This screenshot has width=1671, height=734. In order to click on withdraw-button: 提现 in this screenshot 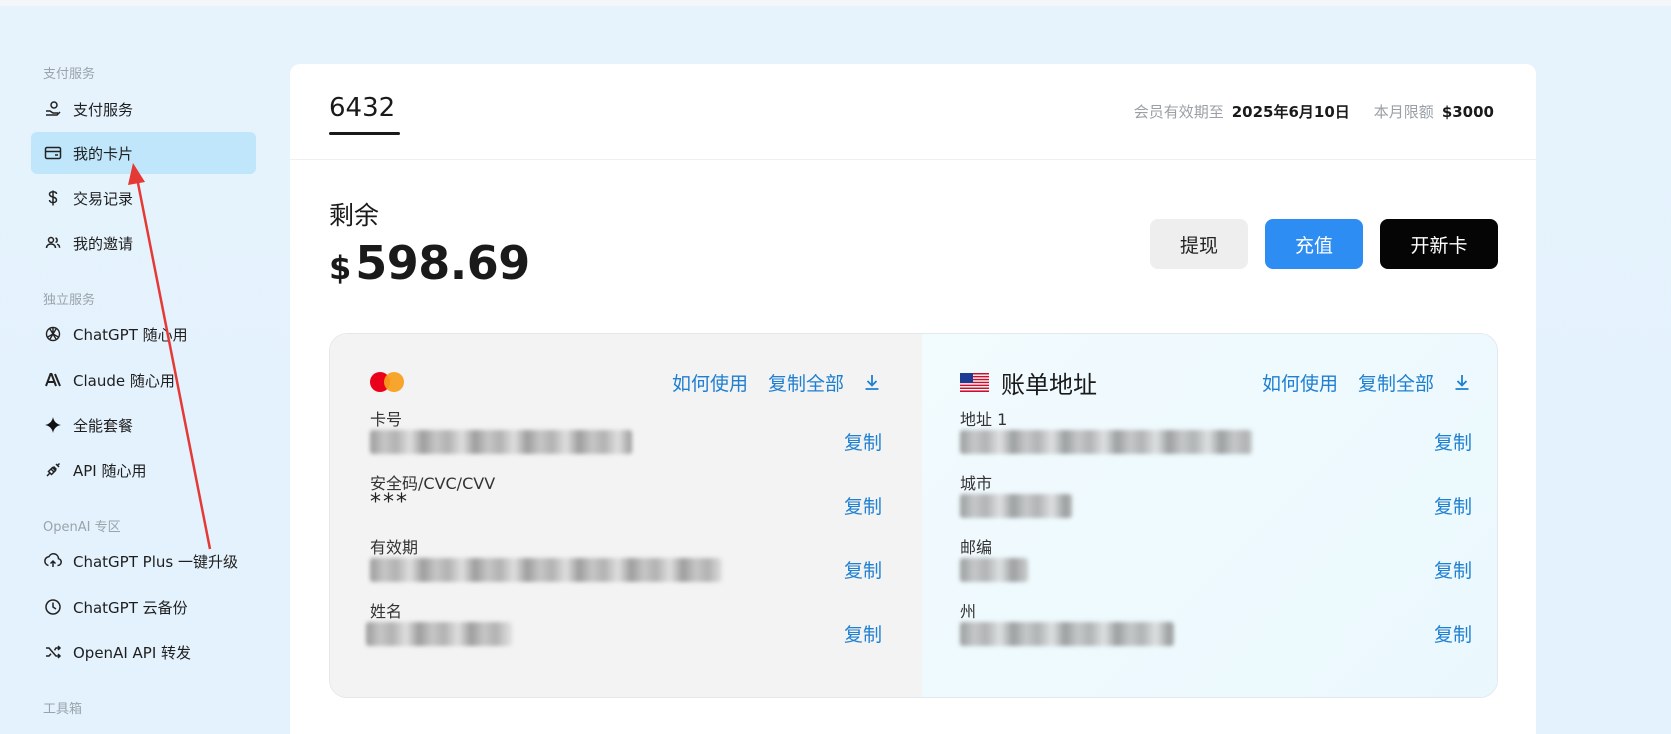, I will do `click(1199, 244)`.